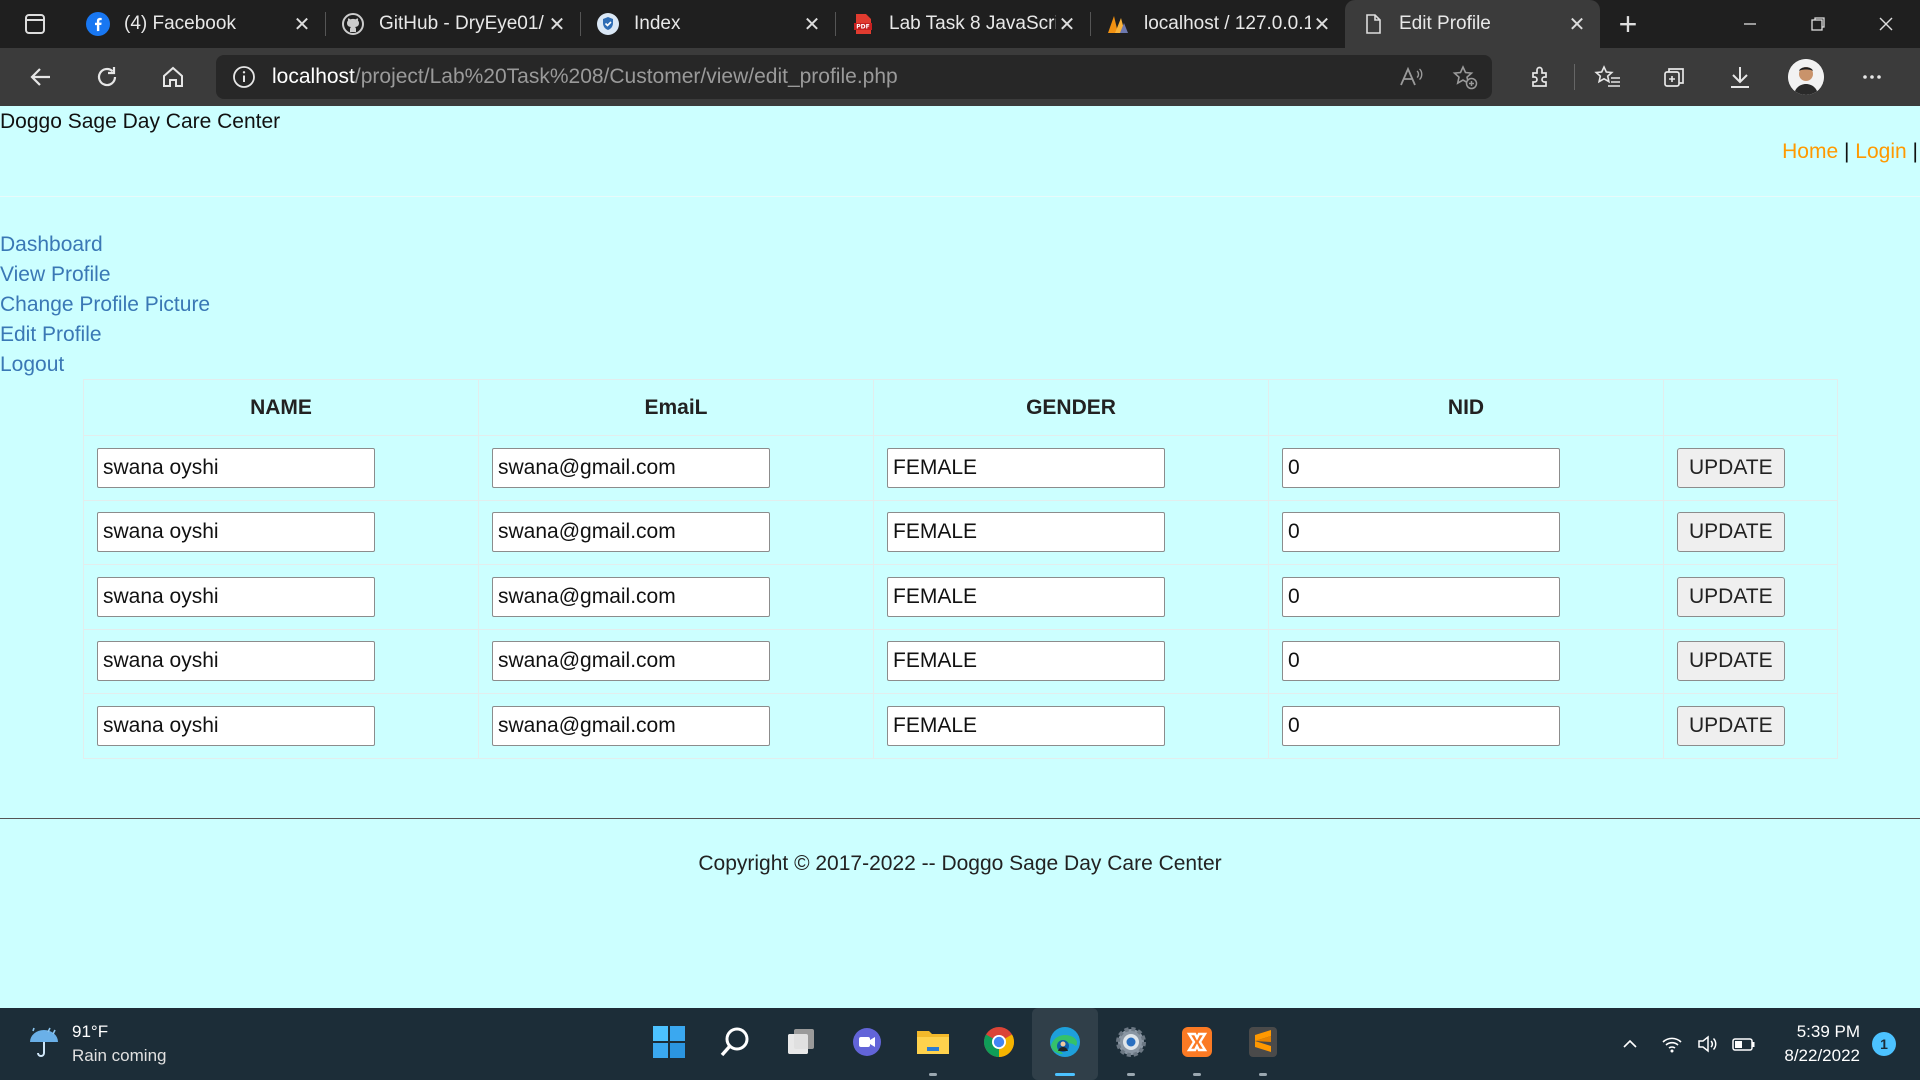 The width and height of the screenshot is (1920, 1080). I want to click on gender-cell, so click(1071, 726).